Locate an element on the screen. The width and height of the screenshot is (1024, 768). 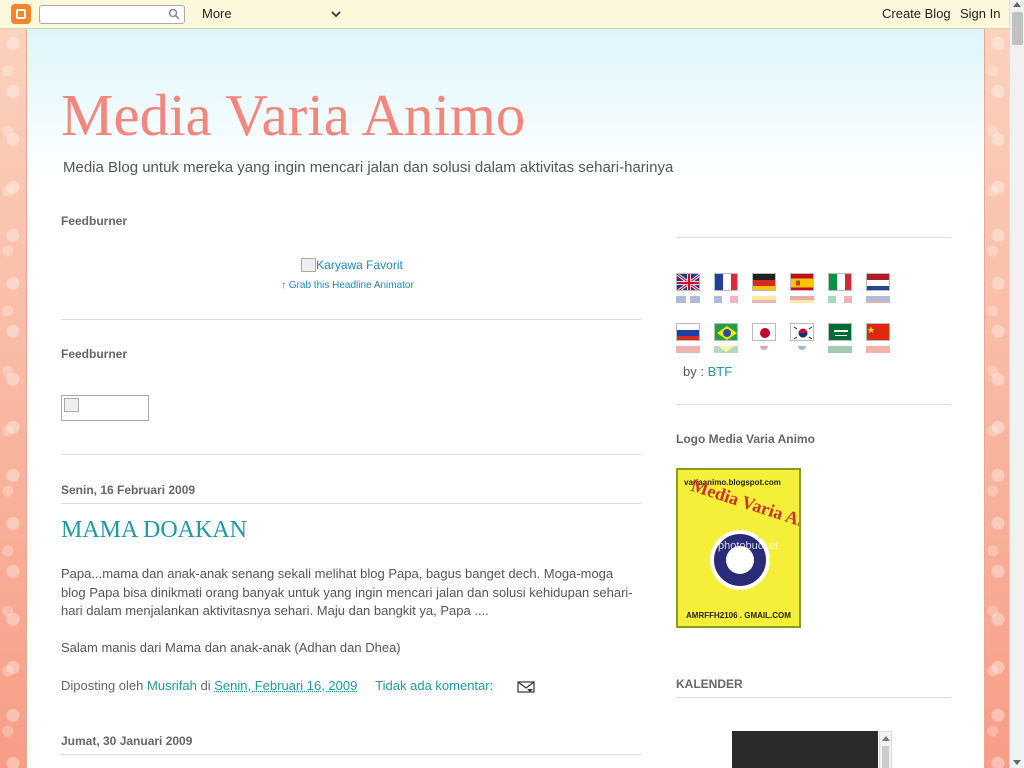
by-label: by : is located at coordinates (693, 371).